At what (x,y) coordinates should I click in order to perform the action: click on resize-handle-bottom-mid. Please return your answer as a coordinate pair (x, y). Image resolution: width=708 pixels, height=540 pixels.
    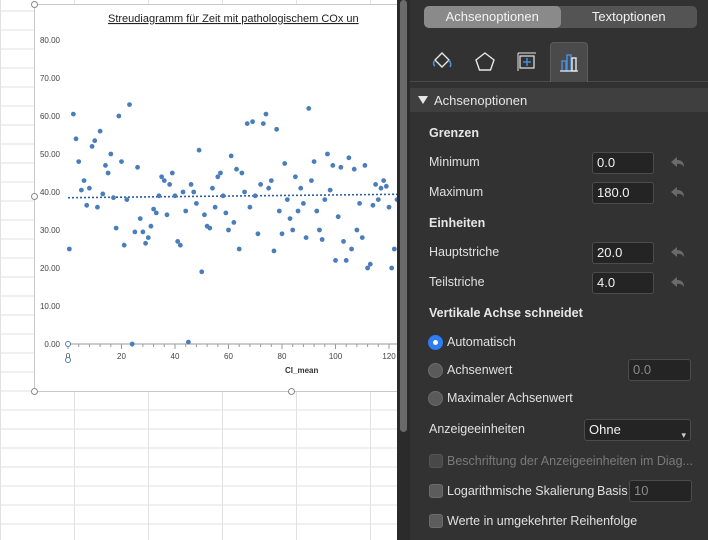
    Looking at the image, I should click on (291, 391).